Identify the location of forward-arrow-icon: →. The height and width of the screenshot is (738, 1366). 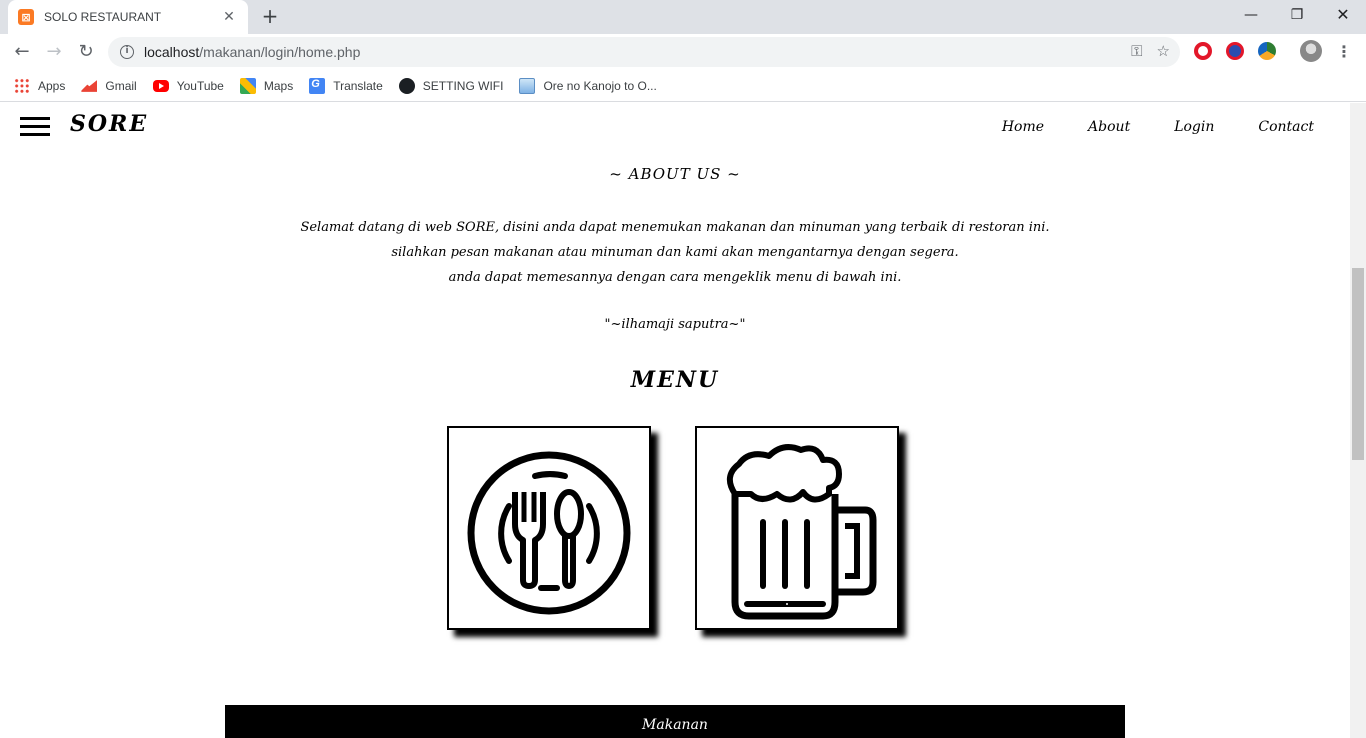
(54, 52).